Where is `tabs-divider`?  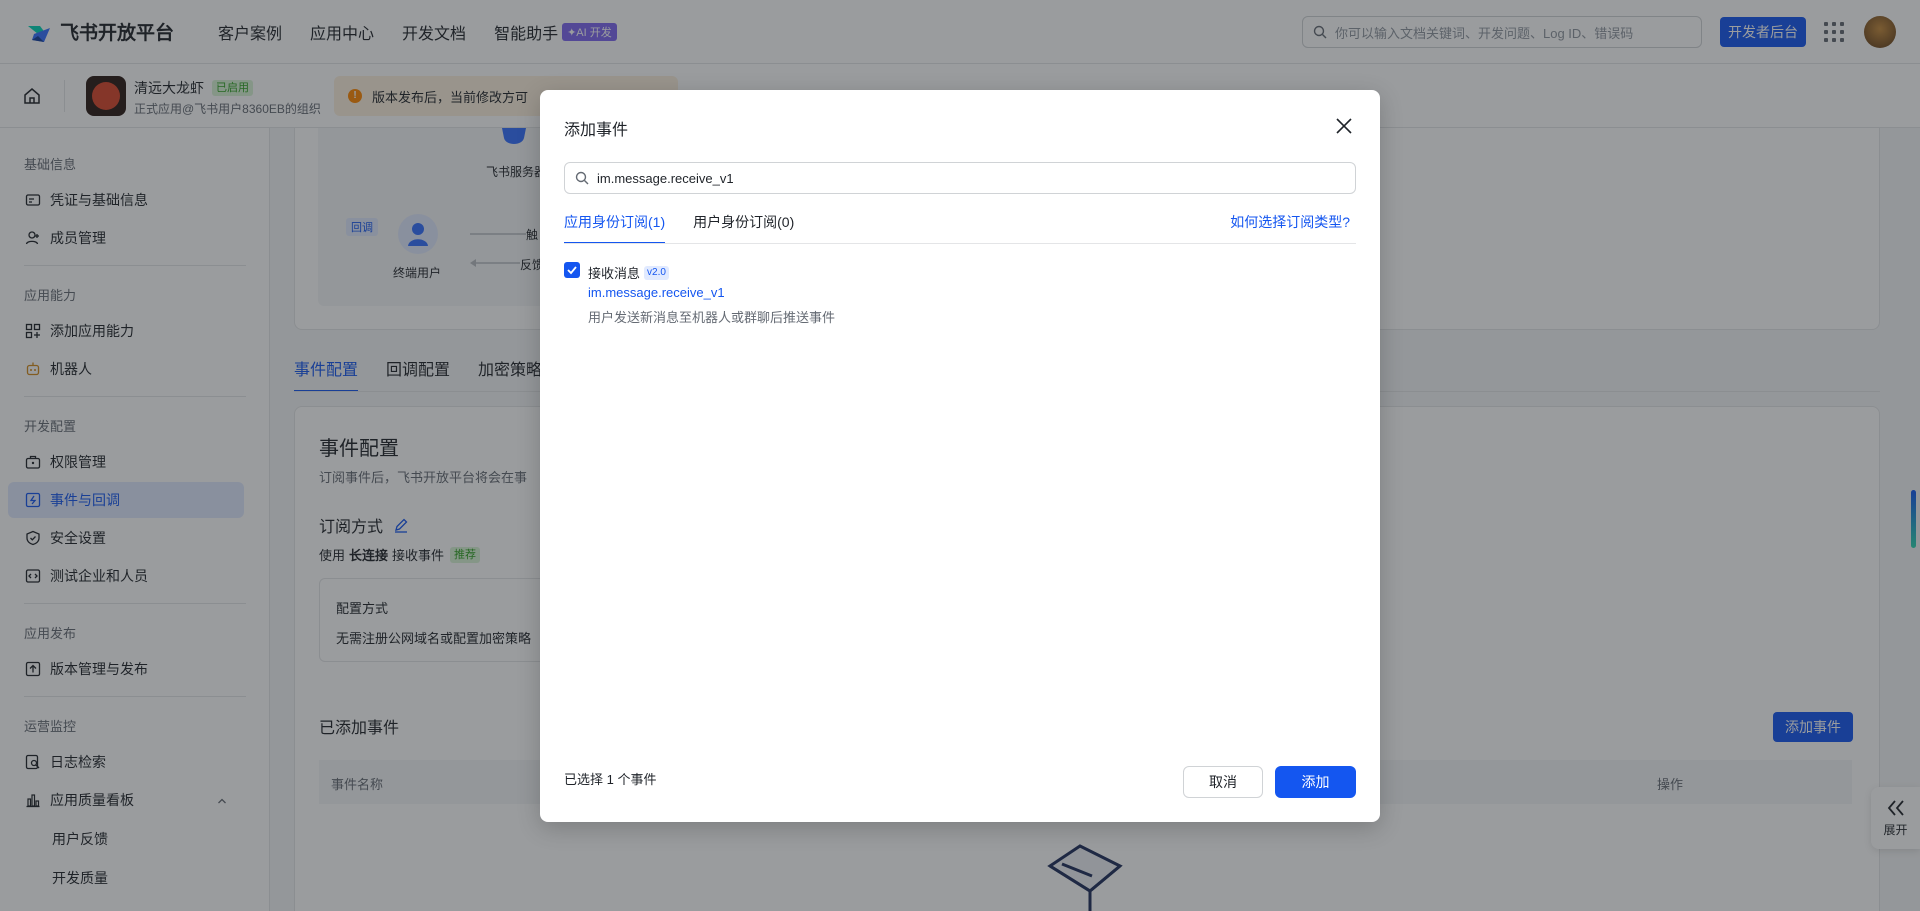
tabs-divider is located at coordinates (960, 243).